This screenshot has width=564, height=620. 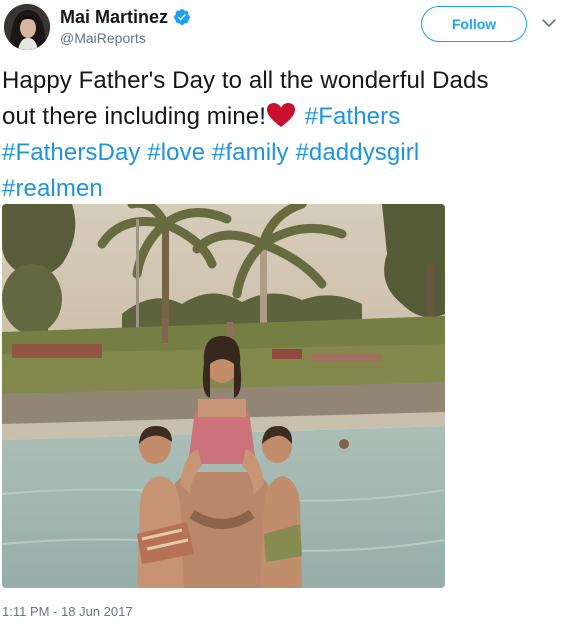 What do you see at coordinates (52, 188) in the screenshot?
I see `hashtag-realmen: #realmen` at bounding box center [52, 188].